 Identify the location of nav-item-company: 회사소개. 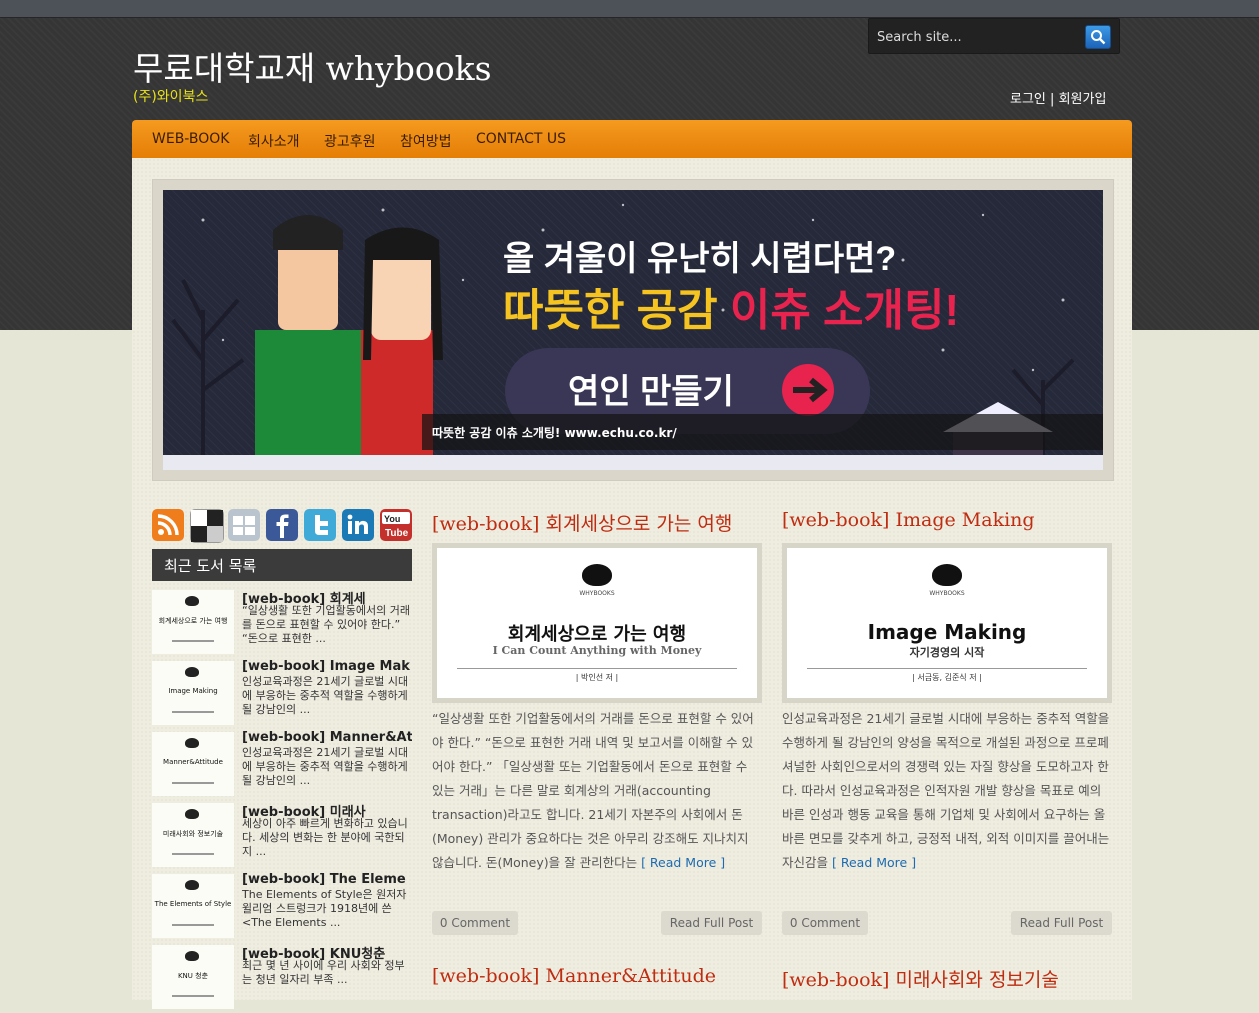
(274, 141).